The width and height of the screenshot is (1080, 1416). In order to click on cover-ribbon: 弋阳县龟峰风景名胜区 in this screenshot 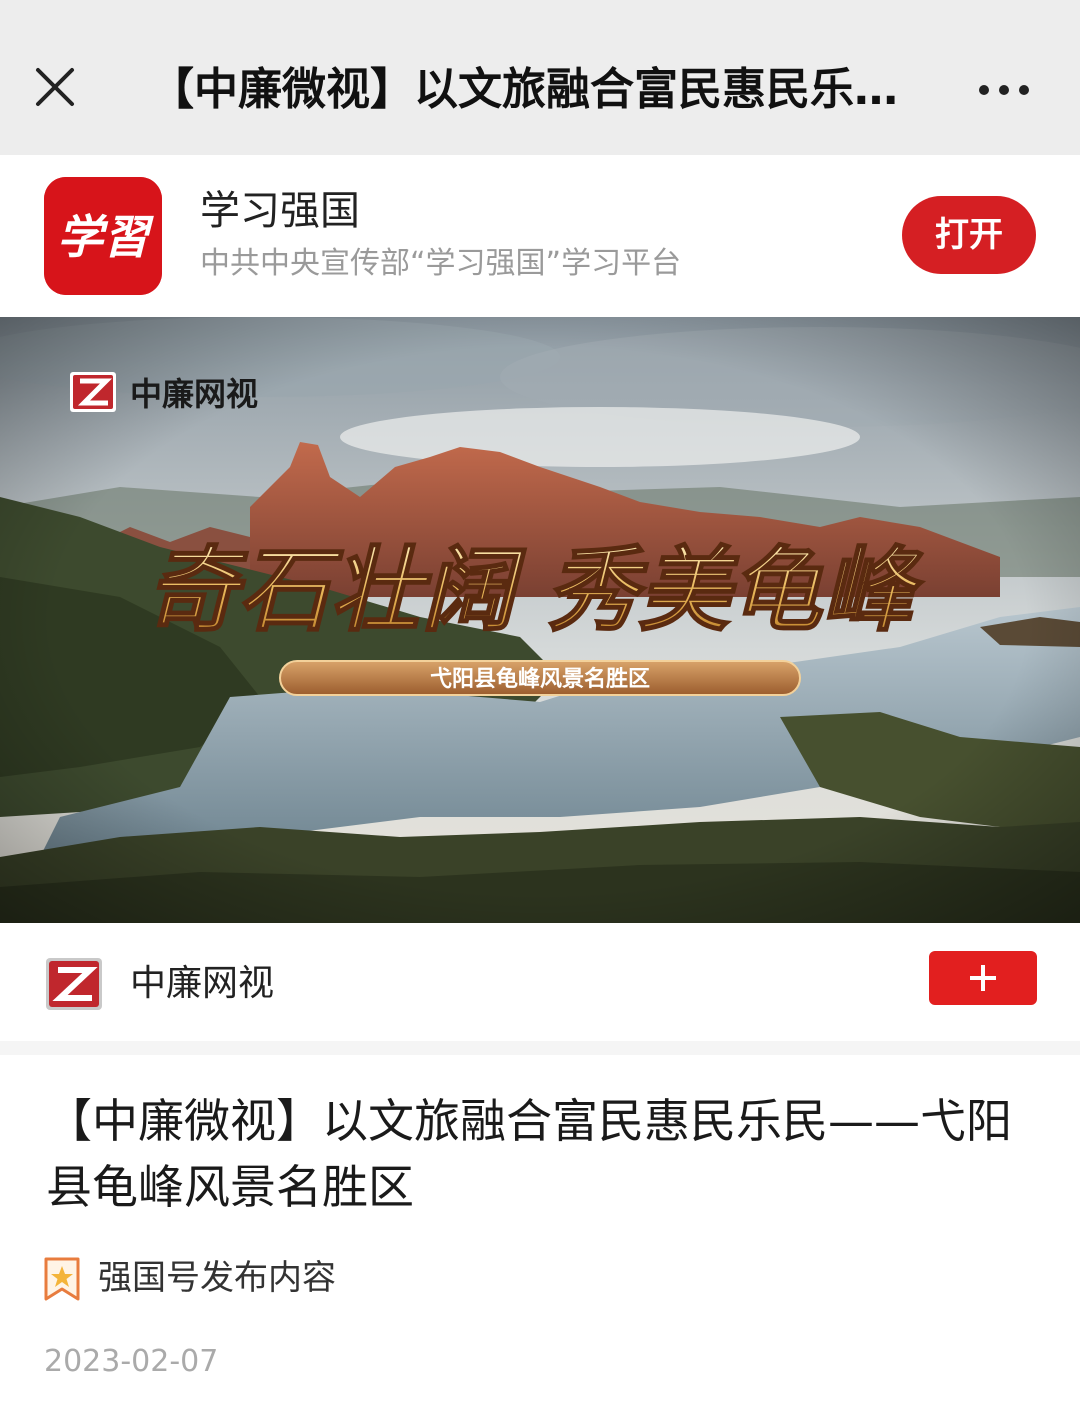, I will do `click(540, 678)`.